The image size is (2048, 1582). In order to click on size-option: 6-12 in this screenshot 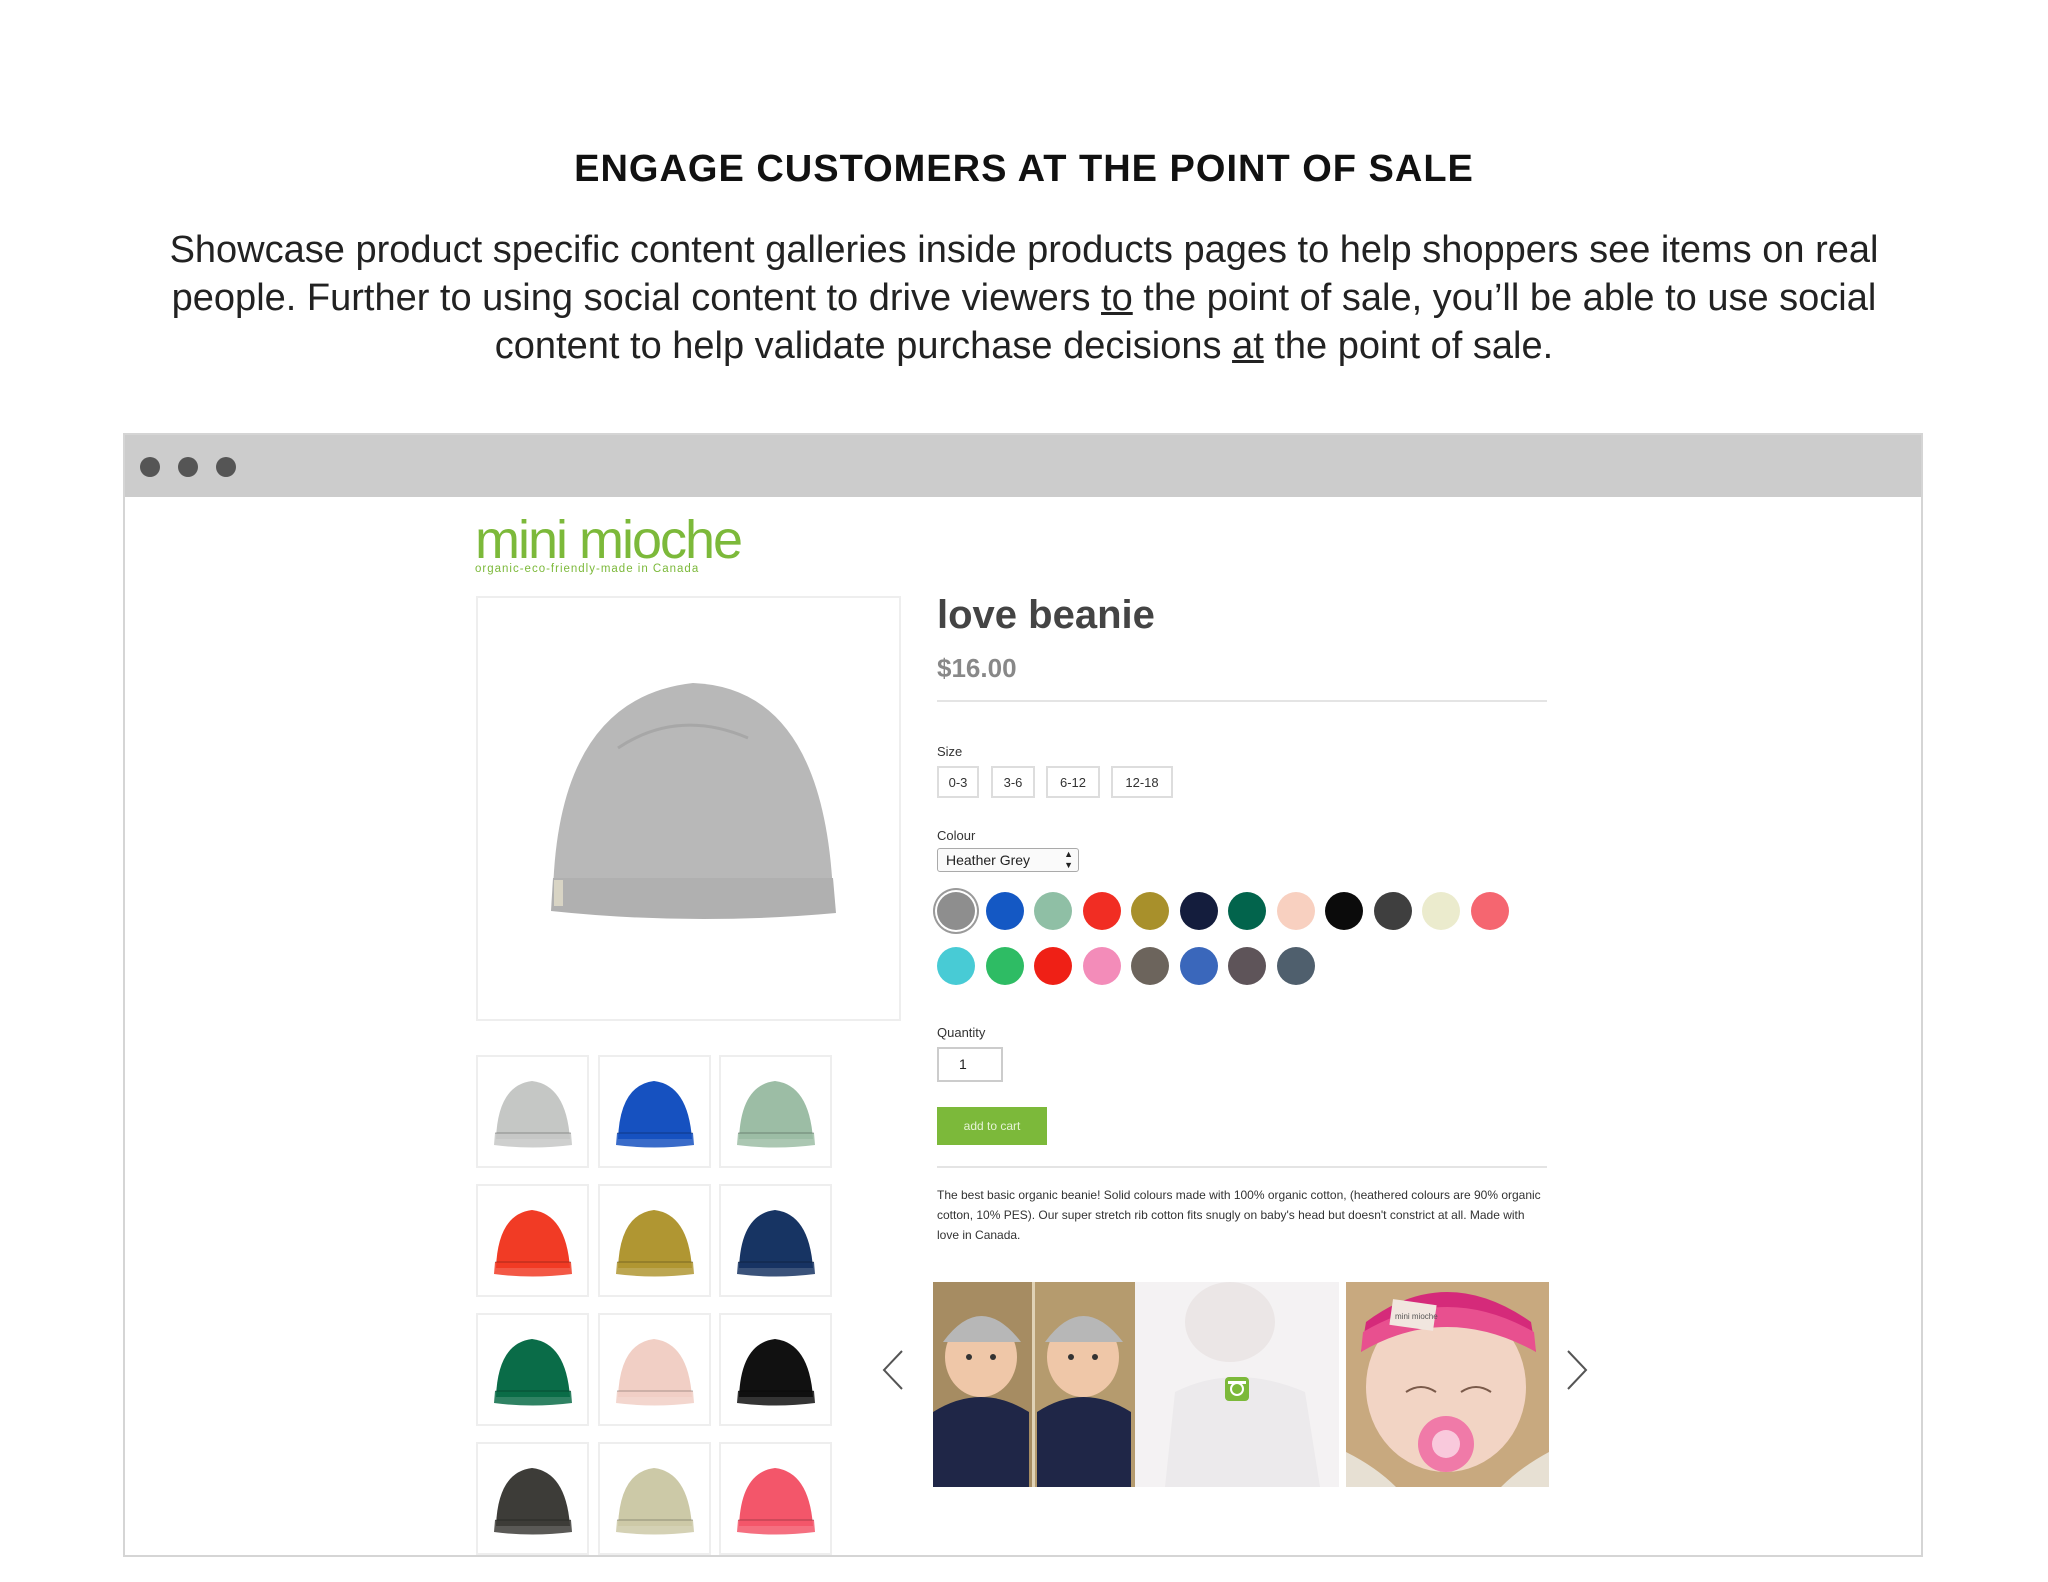, I will do `click(1073, 782)`.